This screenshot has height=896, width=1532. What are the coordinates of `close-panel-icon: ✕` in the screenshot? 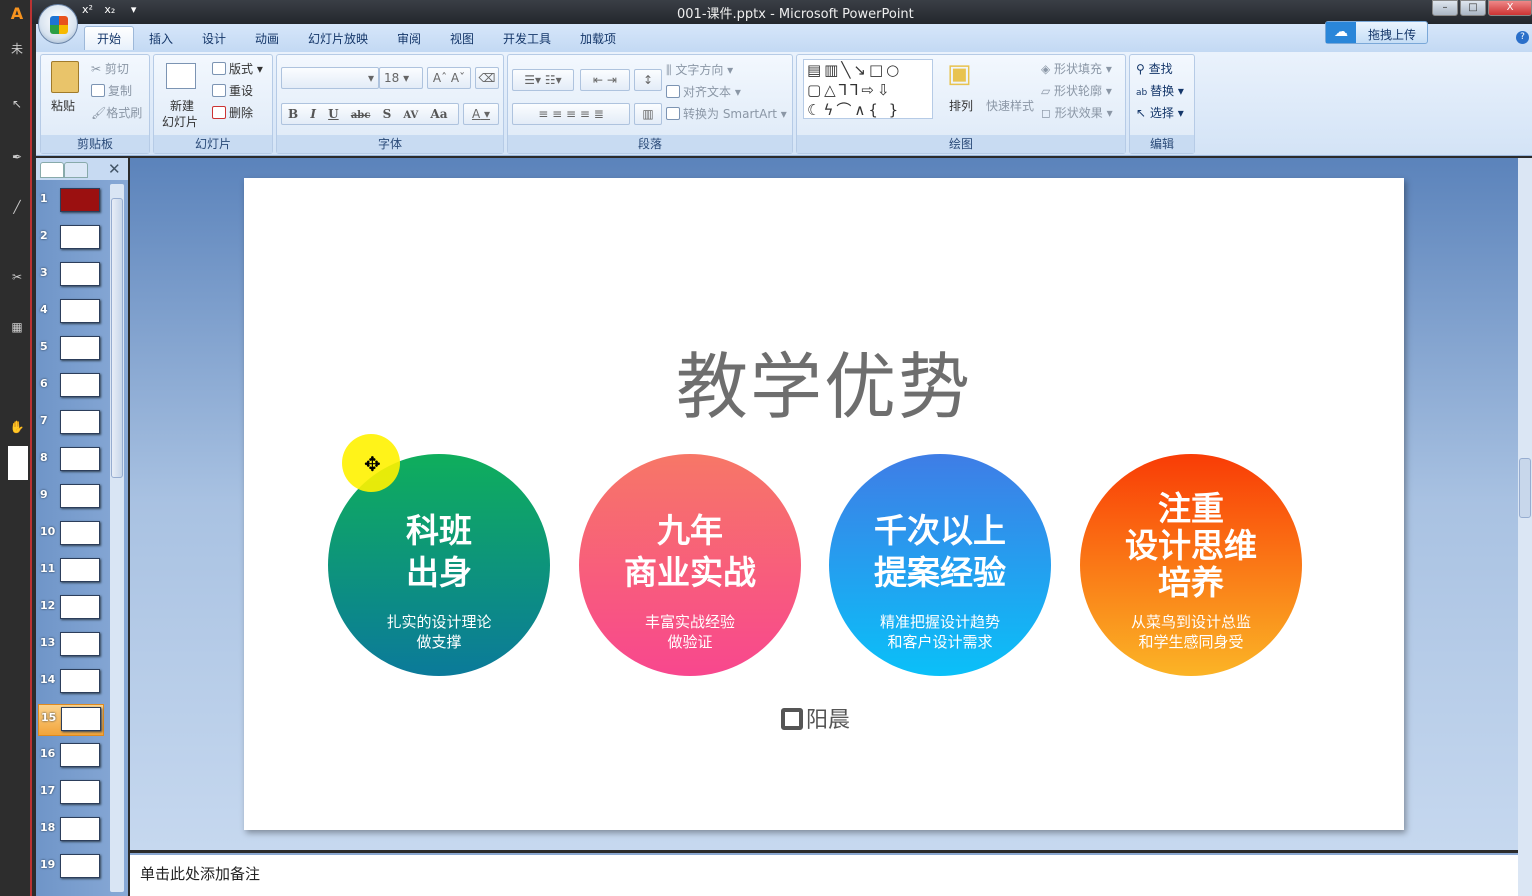 It's located at (114, 169).